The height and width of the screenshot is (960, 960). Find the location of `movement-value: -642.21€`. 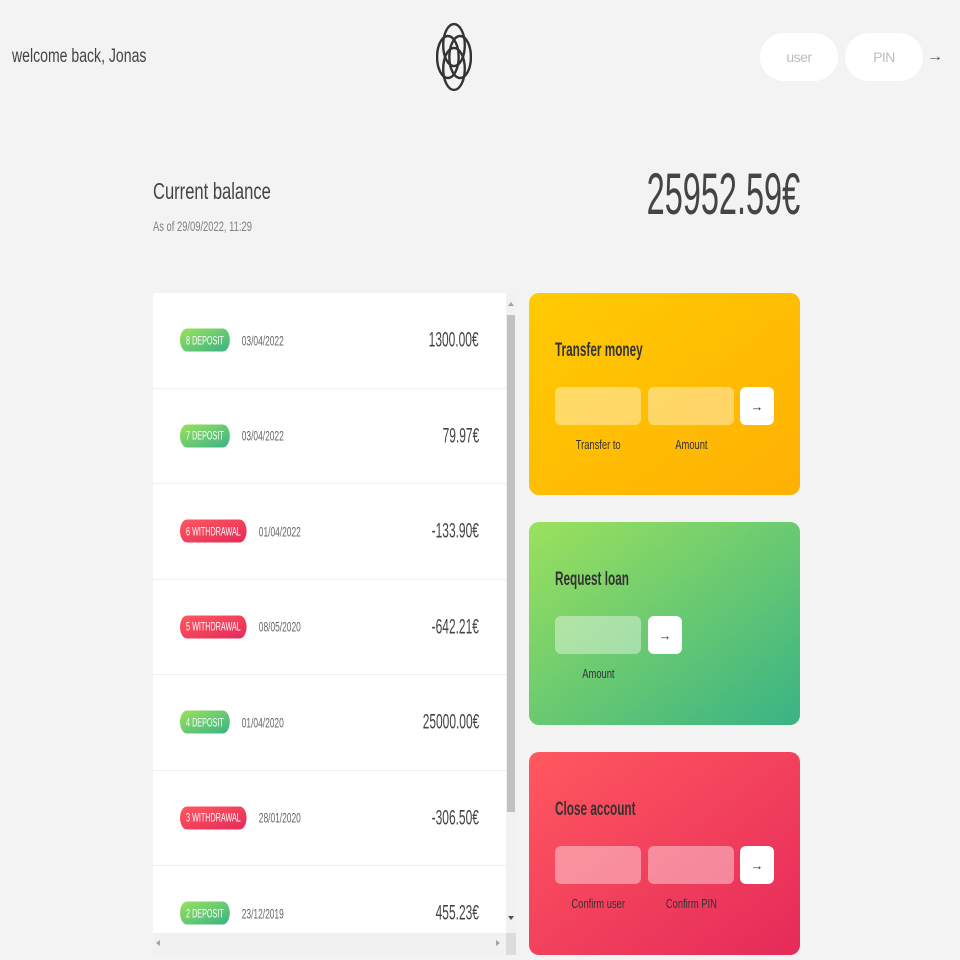

movement-value: -642.21€ is located at coordinates (455, 627).